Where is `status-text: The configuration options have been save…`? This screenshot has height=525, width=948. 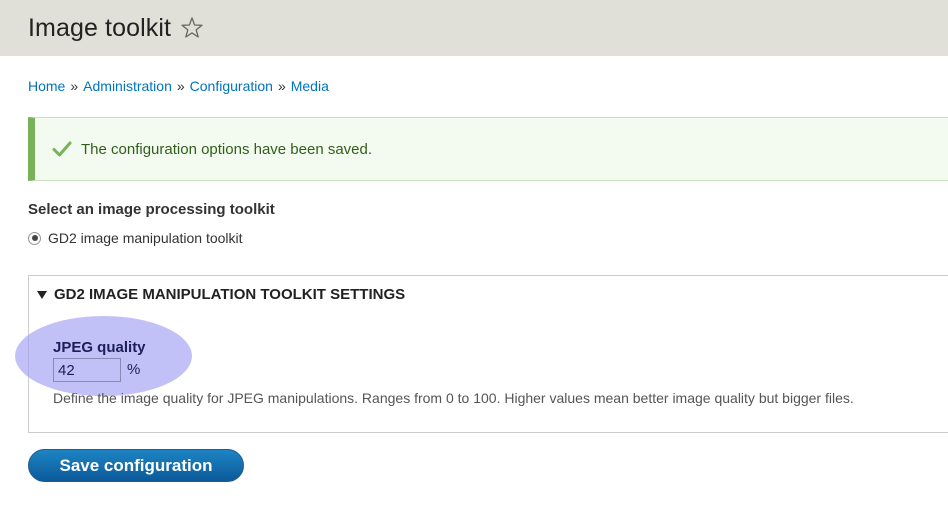 status-text: The configuration options have been save… is located at coordinates (227, 149).